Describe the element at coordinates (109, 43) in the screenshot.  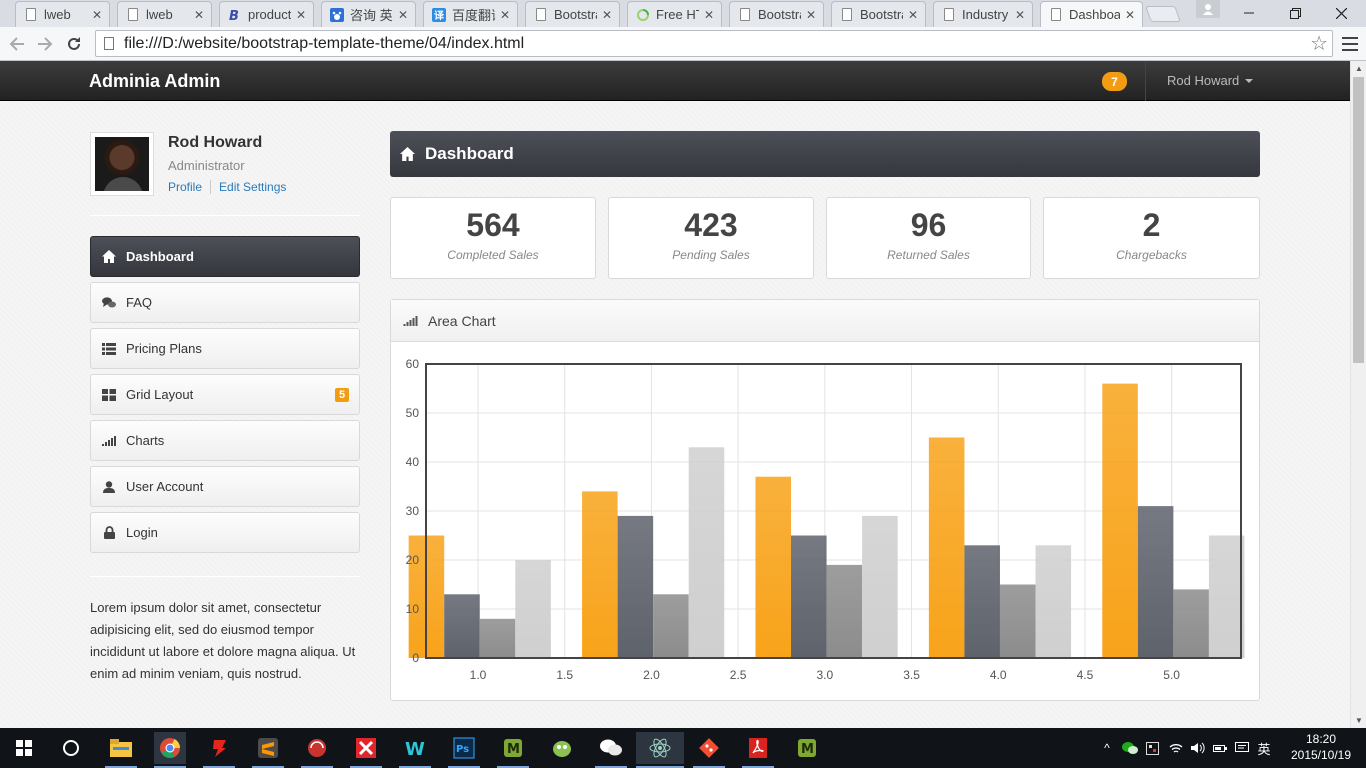
I see `page-icon` at that location.